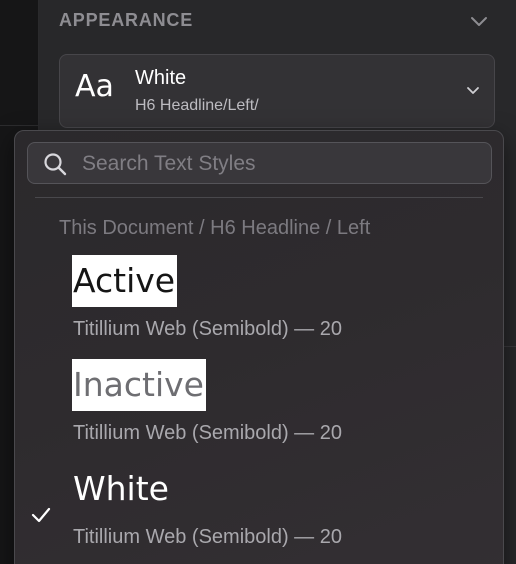 The height and width of the screenshot is (564, 516). I want to click on style-preview: Active, so click(125, 281).